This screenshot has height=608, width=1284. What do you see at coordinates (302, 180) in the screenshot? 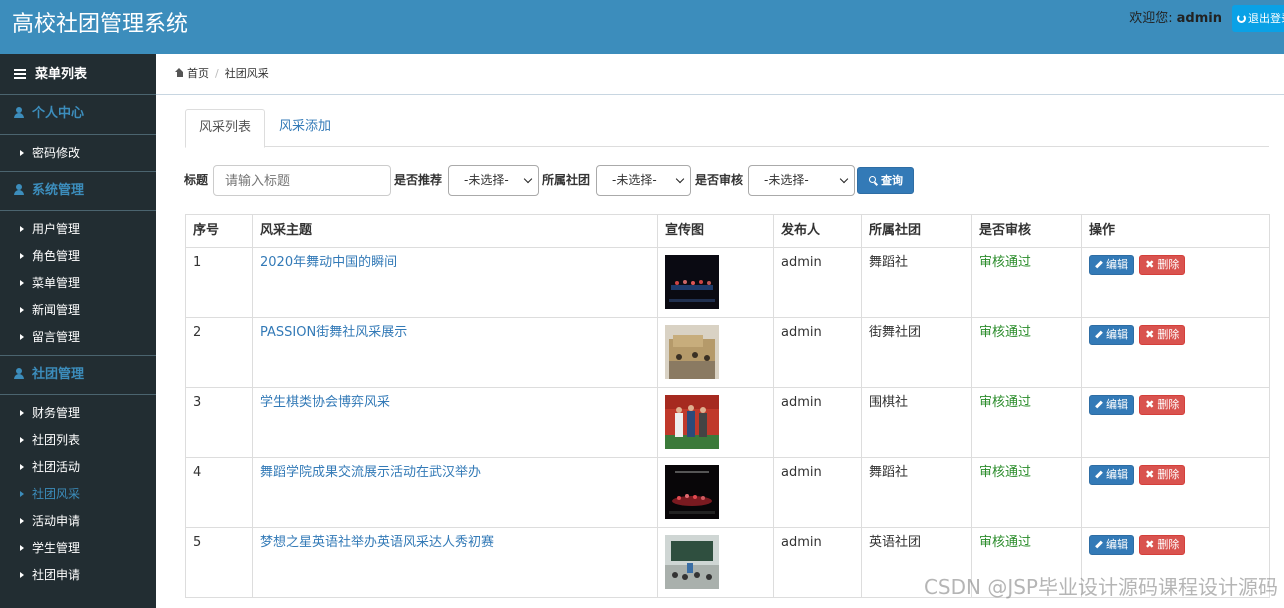
I see `title-search-input` at bounding box center [302, 180].